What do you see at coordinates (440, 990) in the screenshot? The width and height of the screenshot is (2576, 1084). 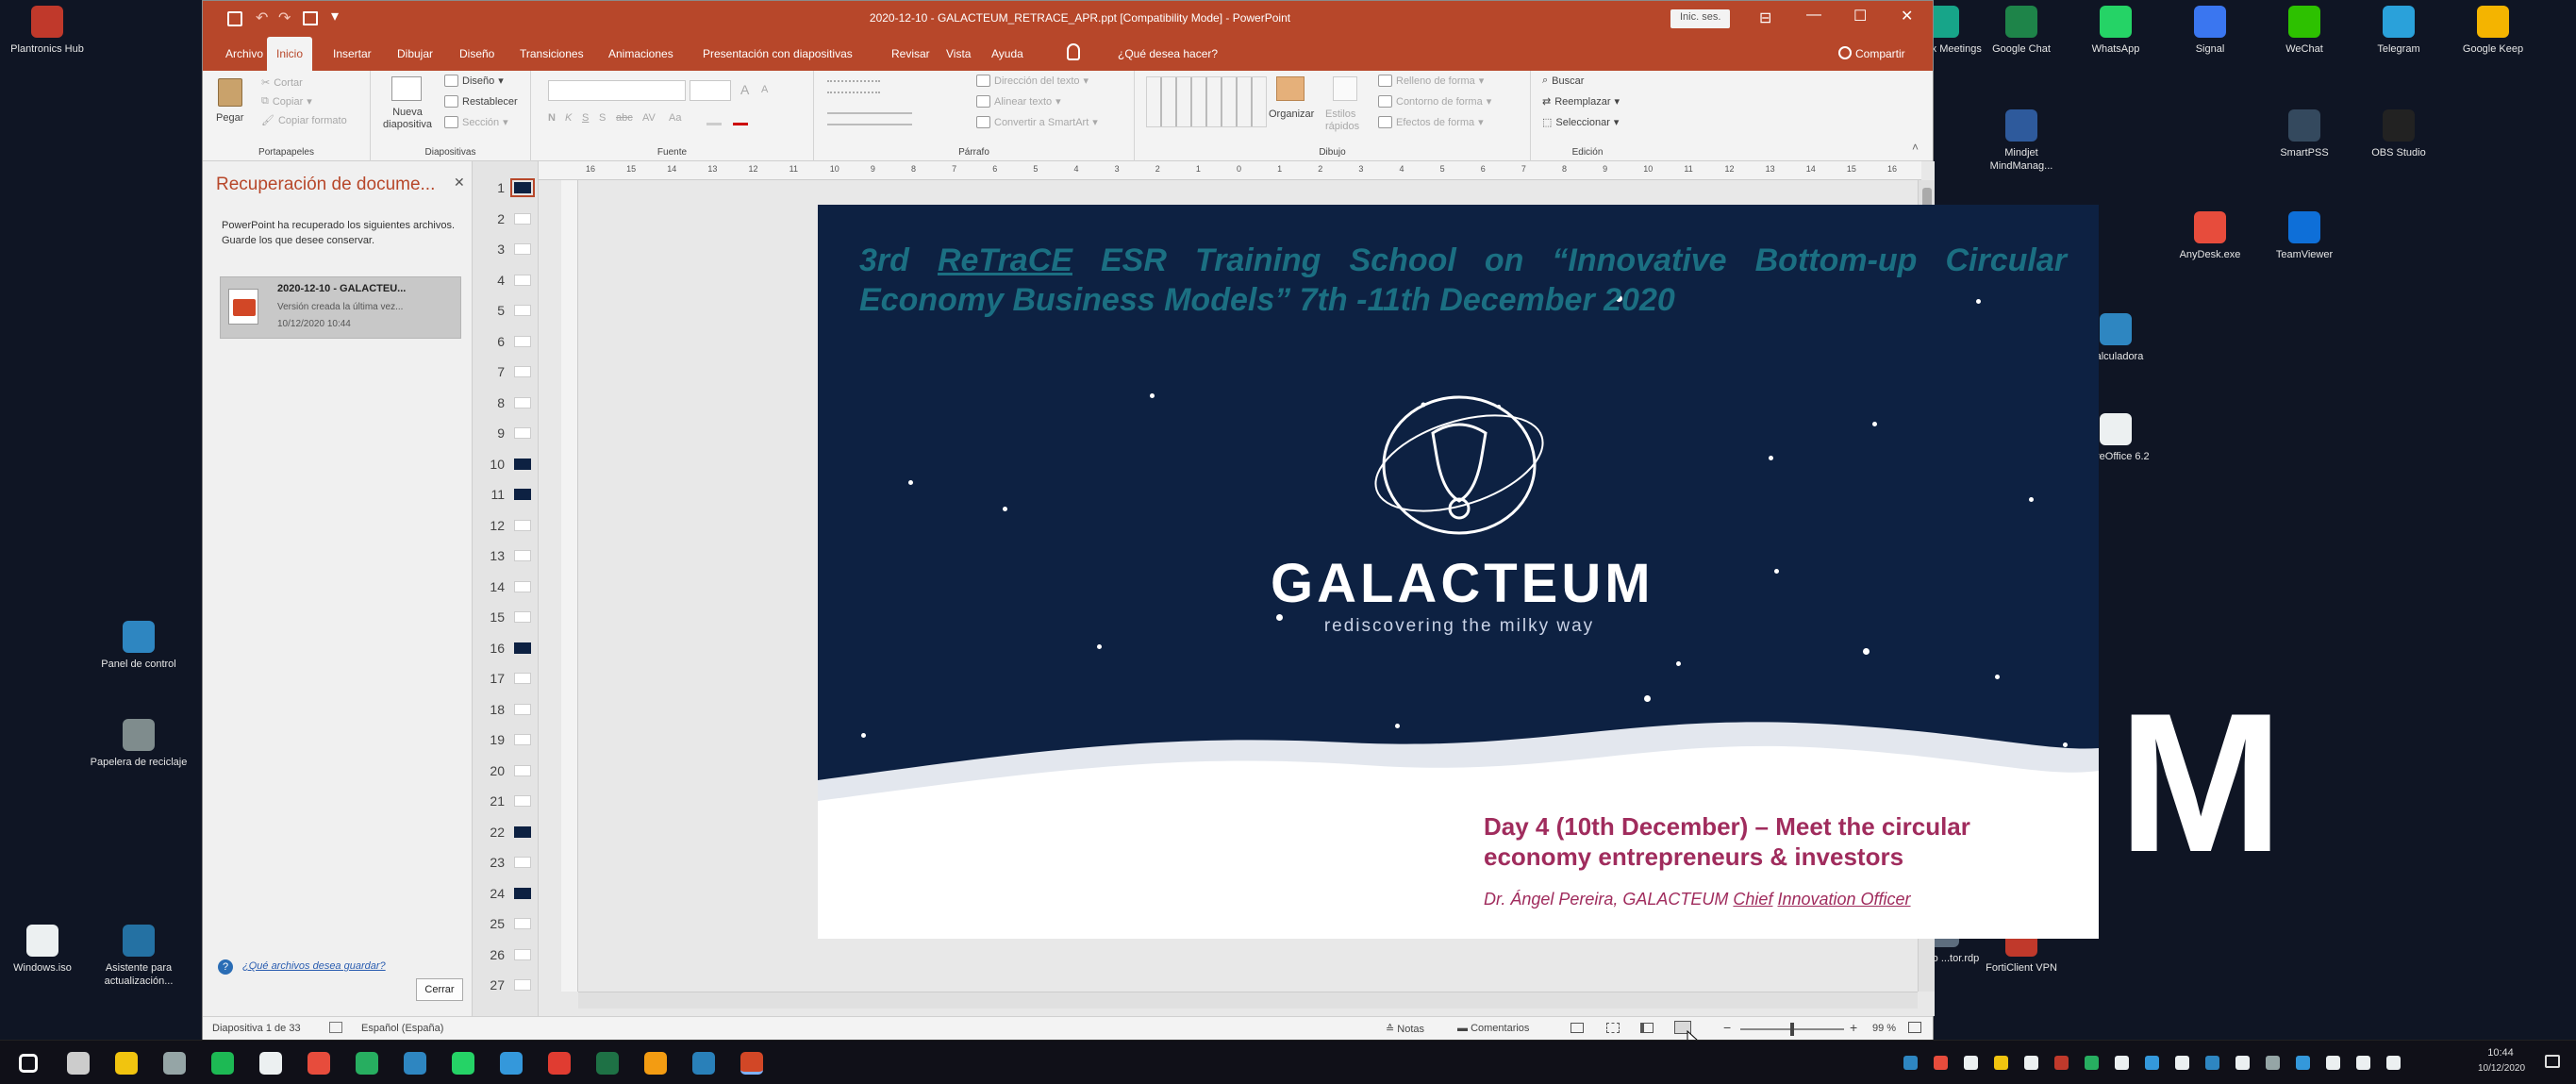 I see `recovery-close-button: Cerrar` at bounding box center [440, 990].